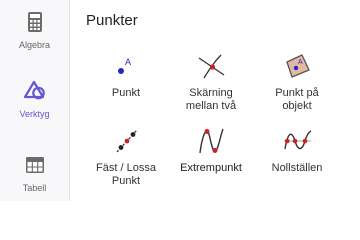 This screenshot has width=360, height=240. What do you see at coordinates (126, 93) in the screenshot?
I see `tool-label: Punkt` at bounding box center [126, 93].